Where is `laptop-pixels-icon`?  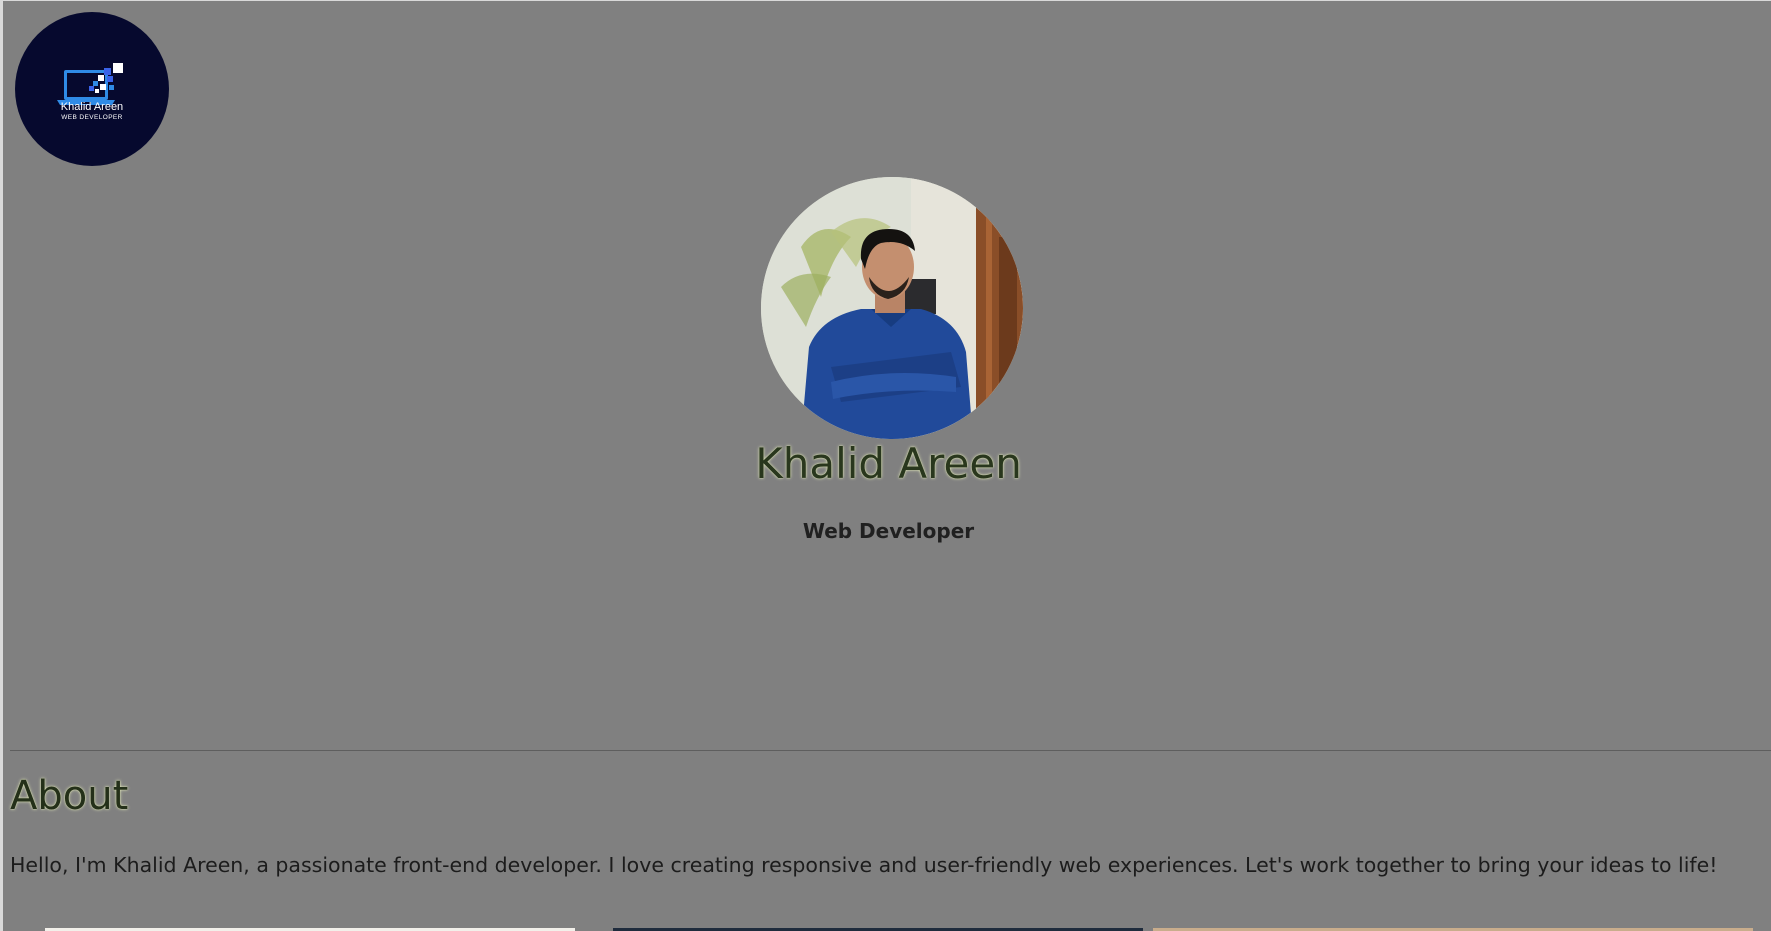
laptop-pixels-icon is located at coordinates (90, 84).